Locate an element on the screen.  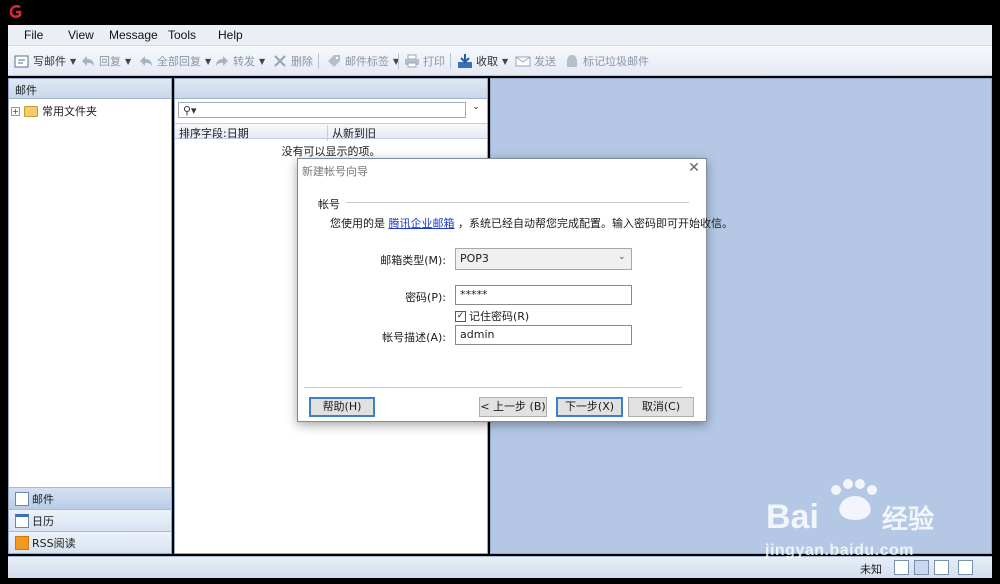
reply-all-icon is located at coordinates (146, 61).